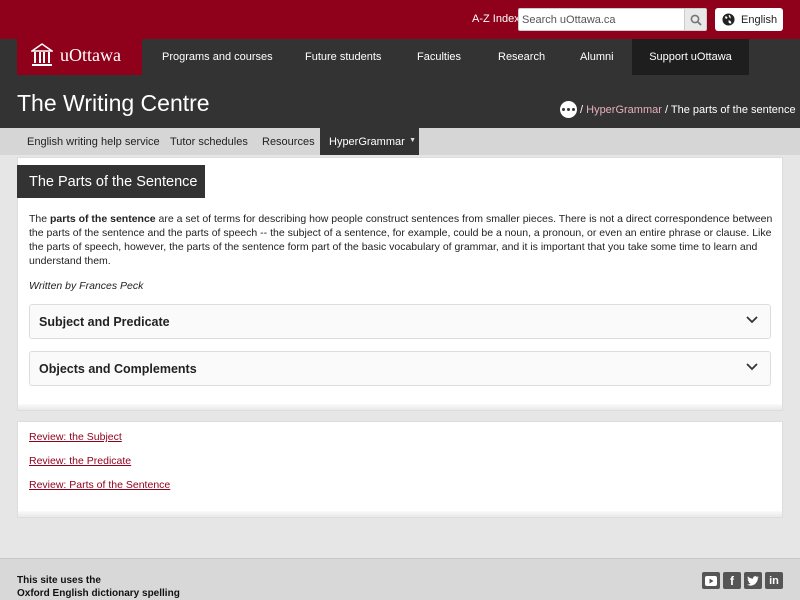  Describe the element at coordinates (38, 219) in the screenshot. I see `intro-the: The` at that location.